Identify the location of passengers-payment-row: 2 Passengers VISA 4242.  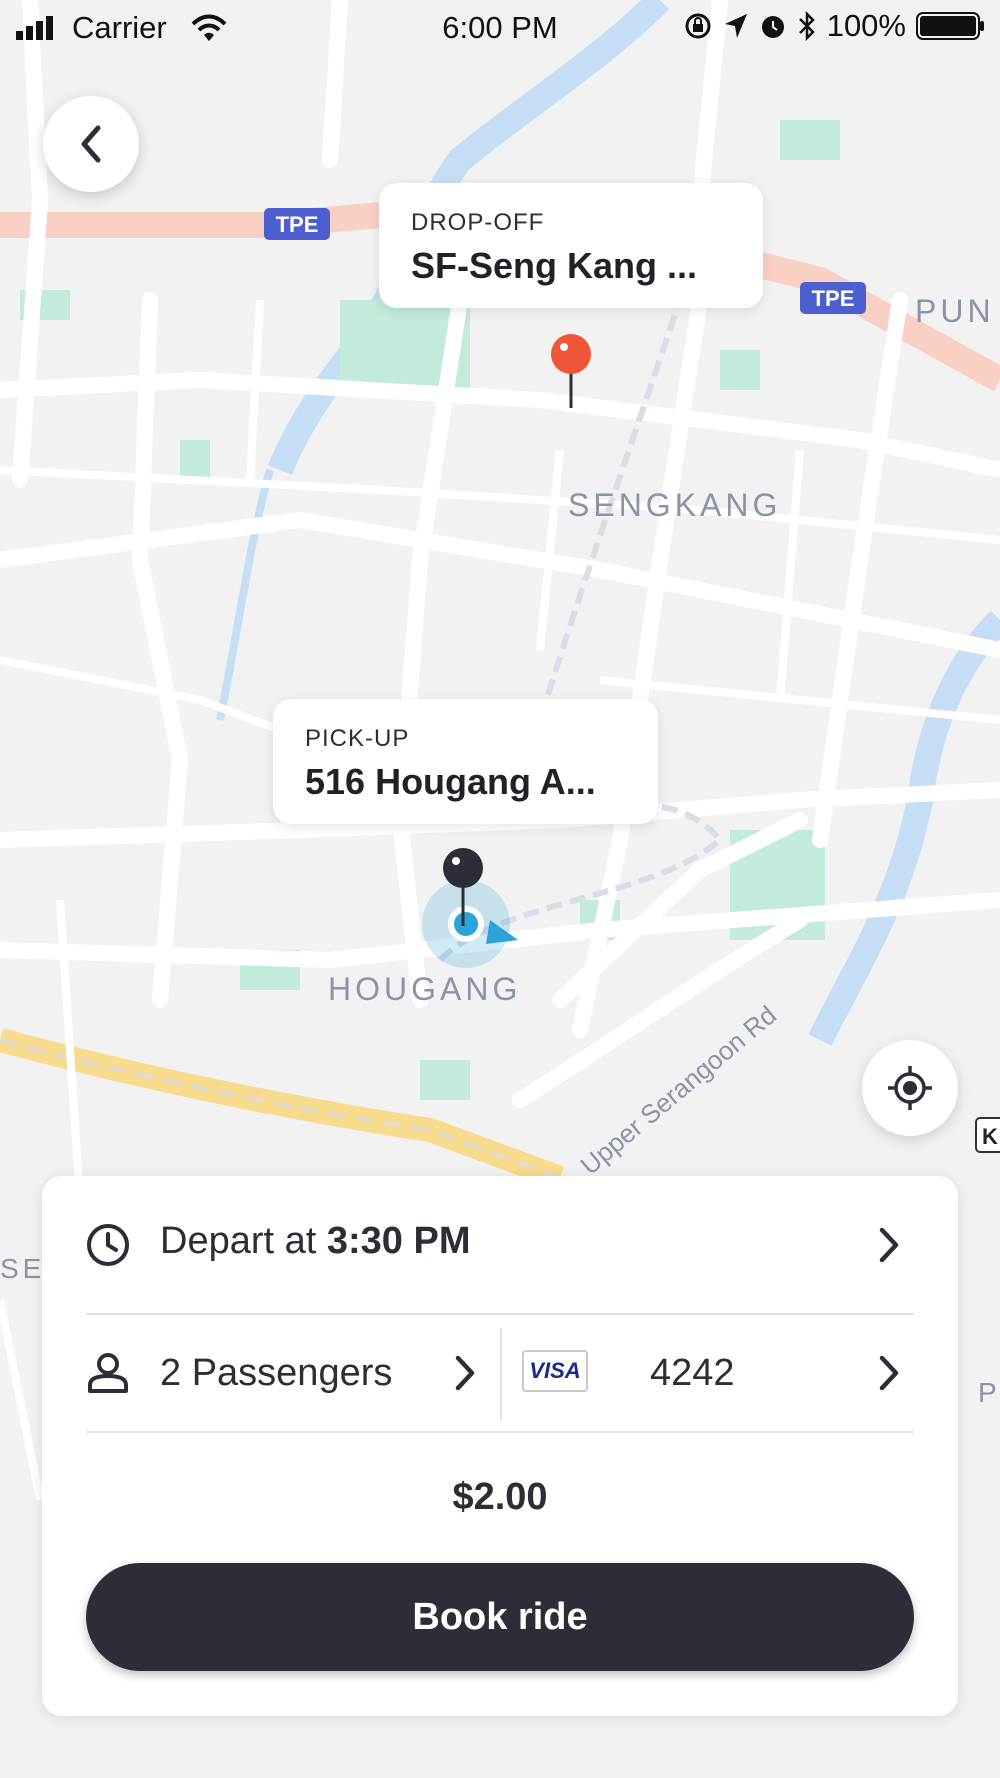
(500, 1373).